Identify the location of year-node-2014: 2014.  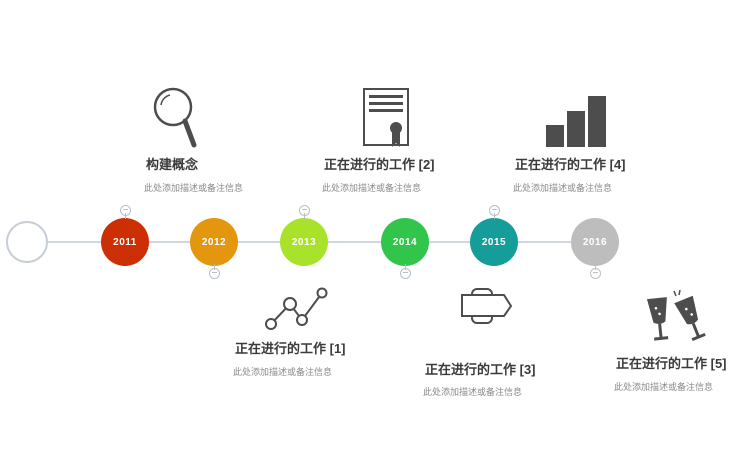
(405, 242).